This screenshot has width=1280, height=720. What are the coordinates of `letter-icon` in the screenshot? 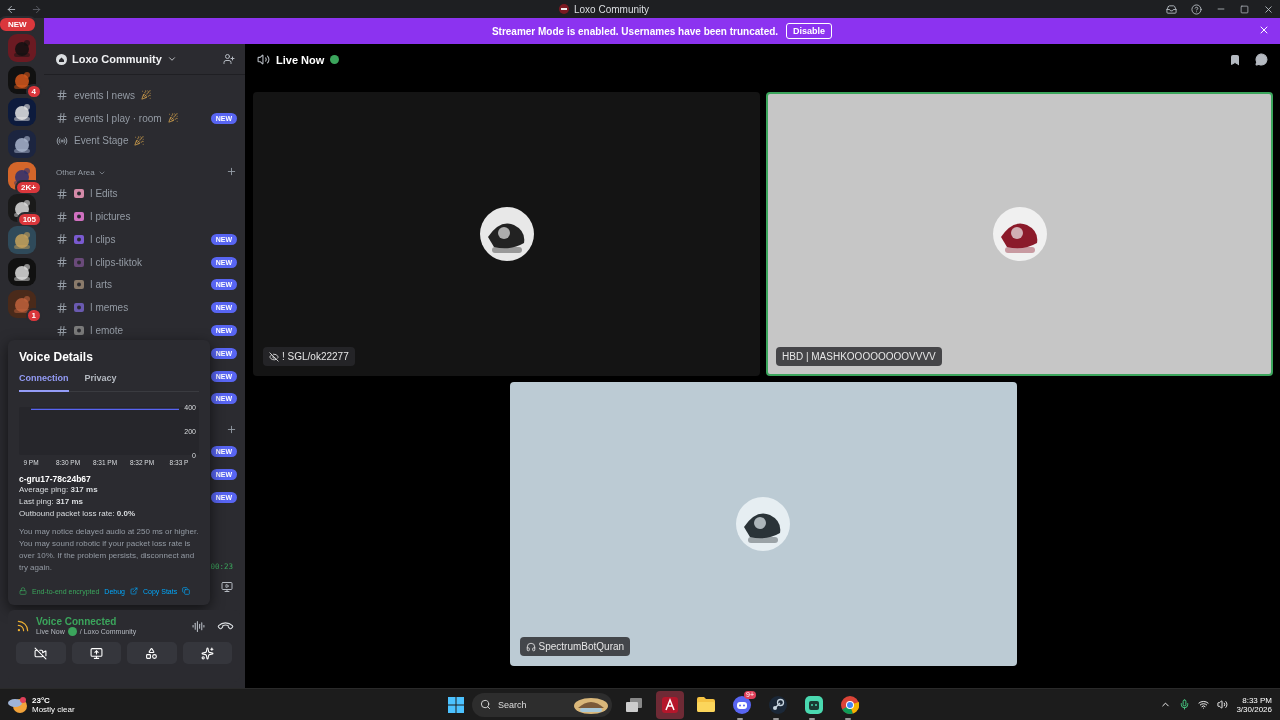 It's located at (670, 704).